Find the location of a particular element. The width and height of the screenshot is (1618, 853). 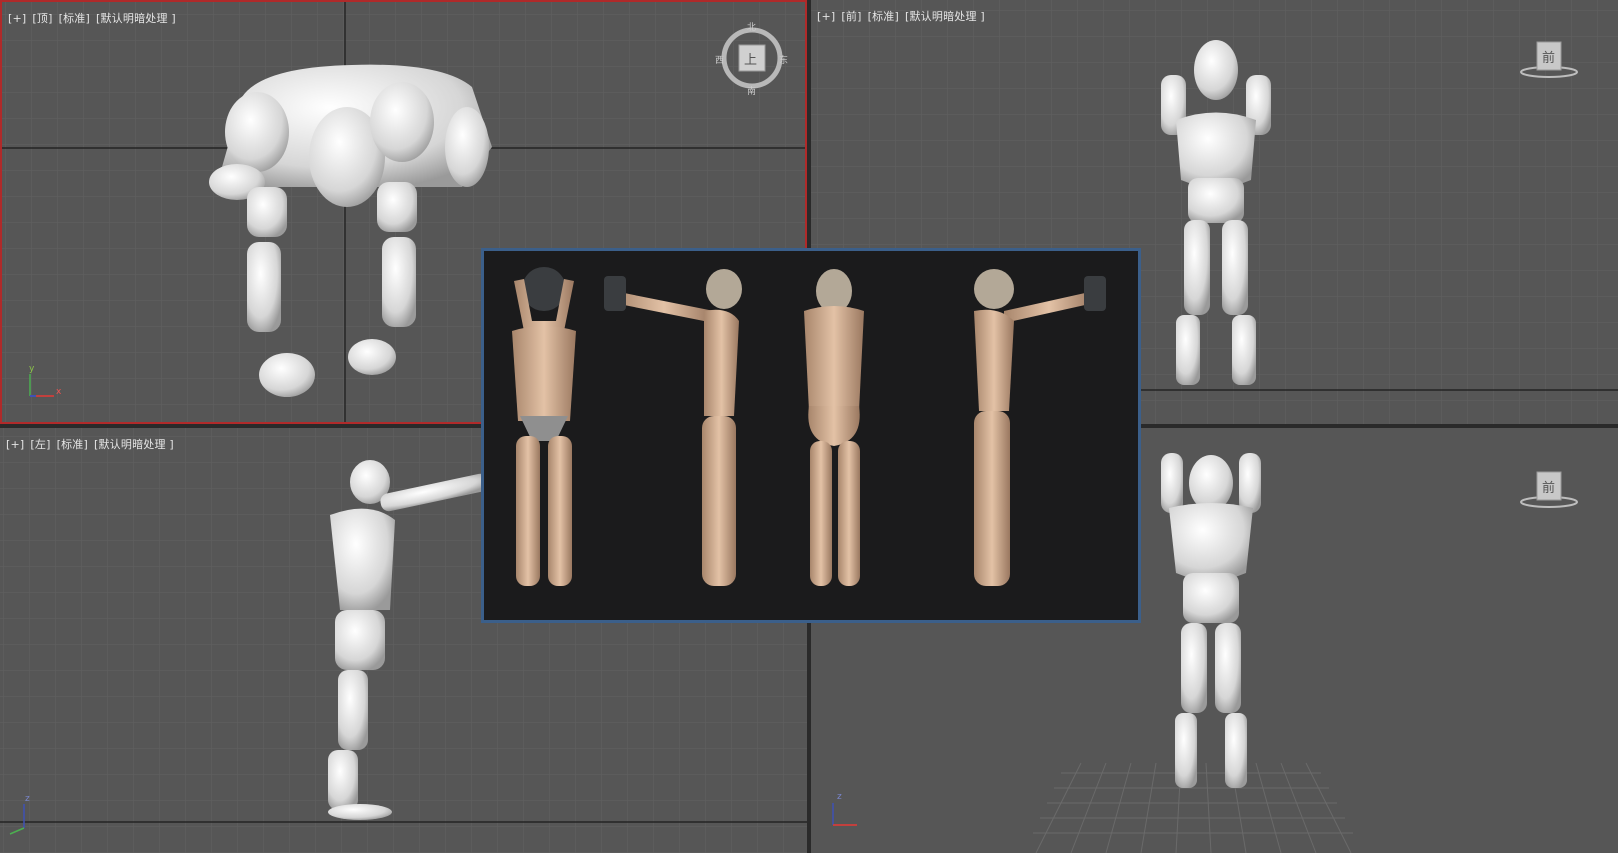

viewcube: 上 北 南 西 东 is located at coordinates (752, 59).